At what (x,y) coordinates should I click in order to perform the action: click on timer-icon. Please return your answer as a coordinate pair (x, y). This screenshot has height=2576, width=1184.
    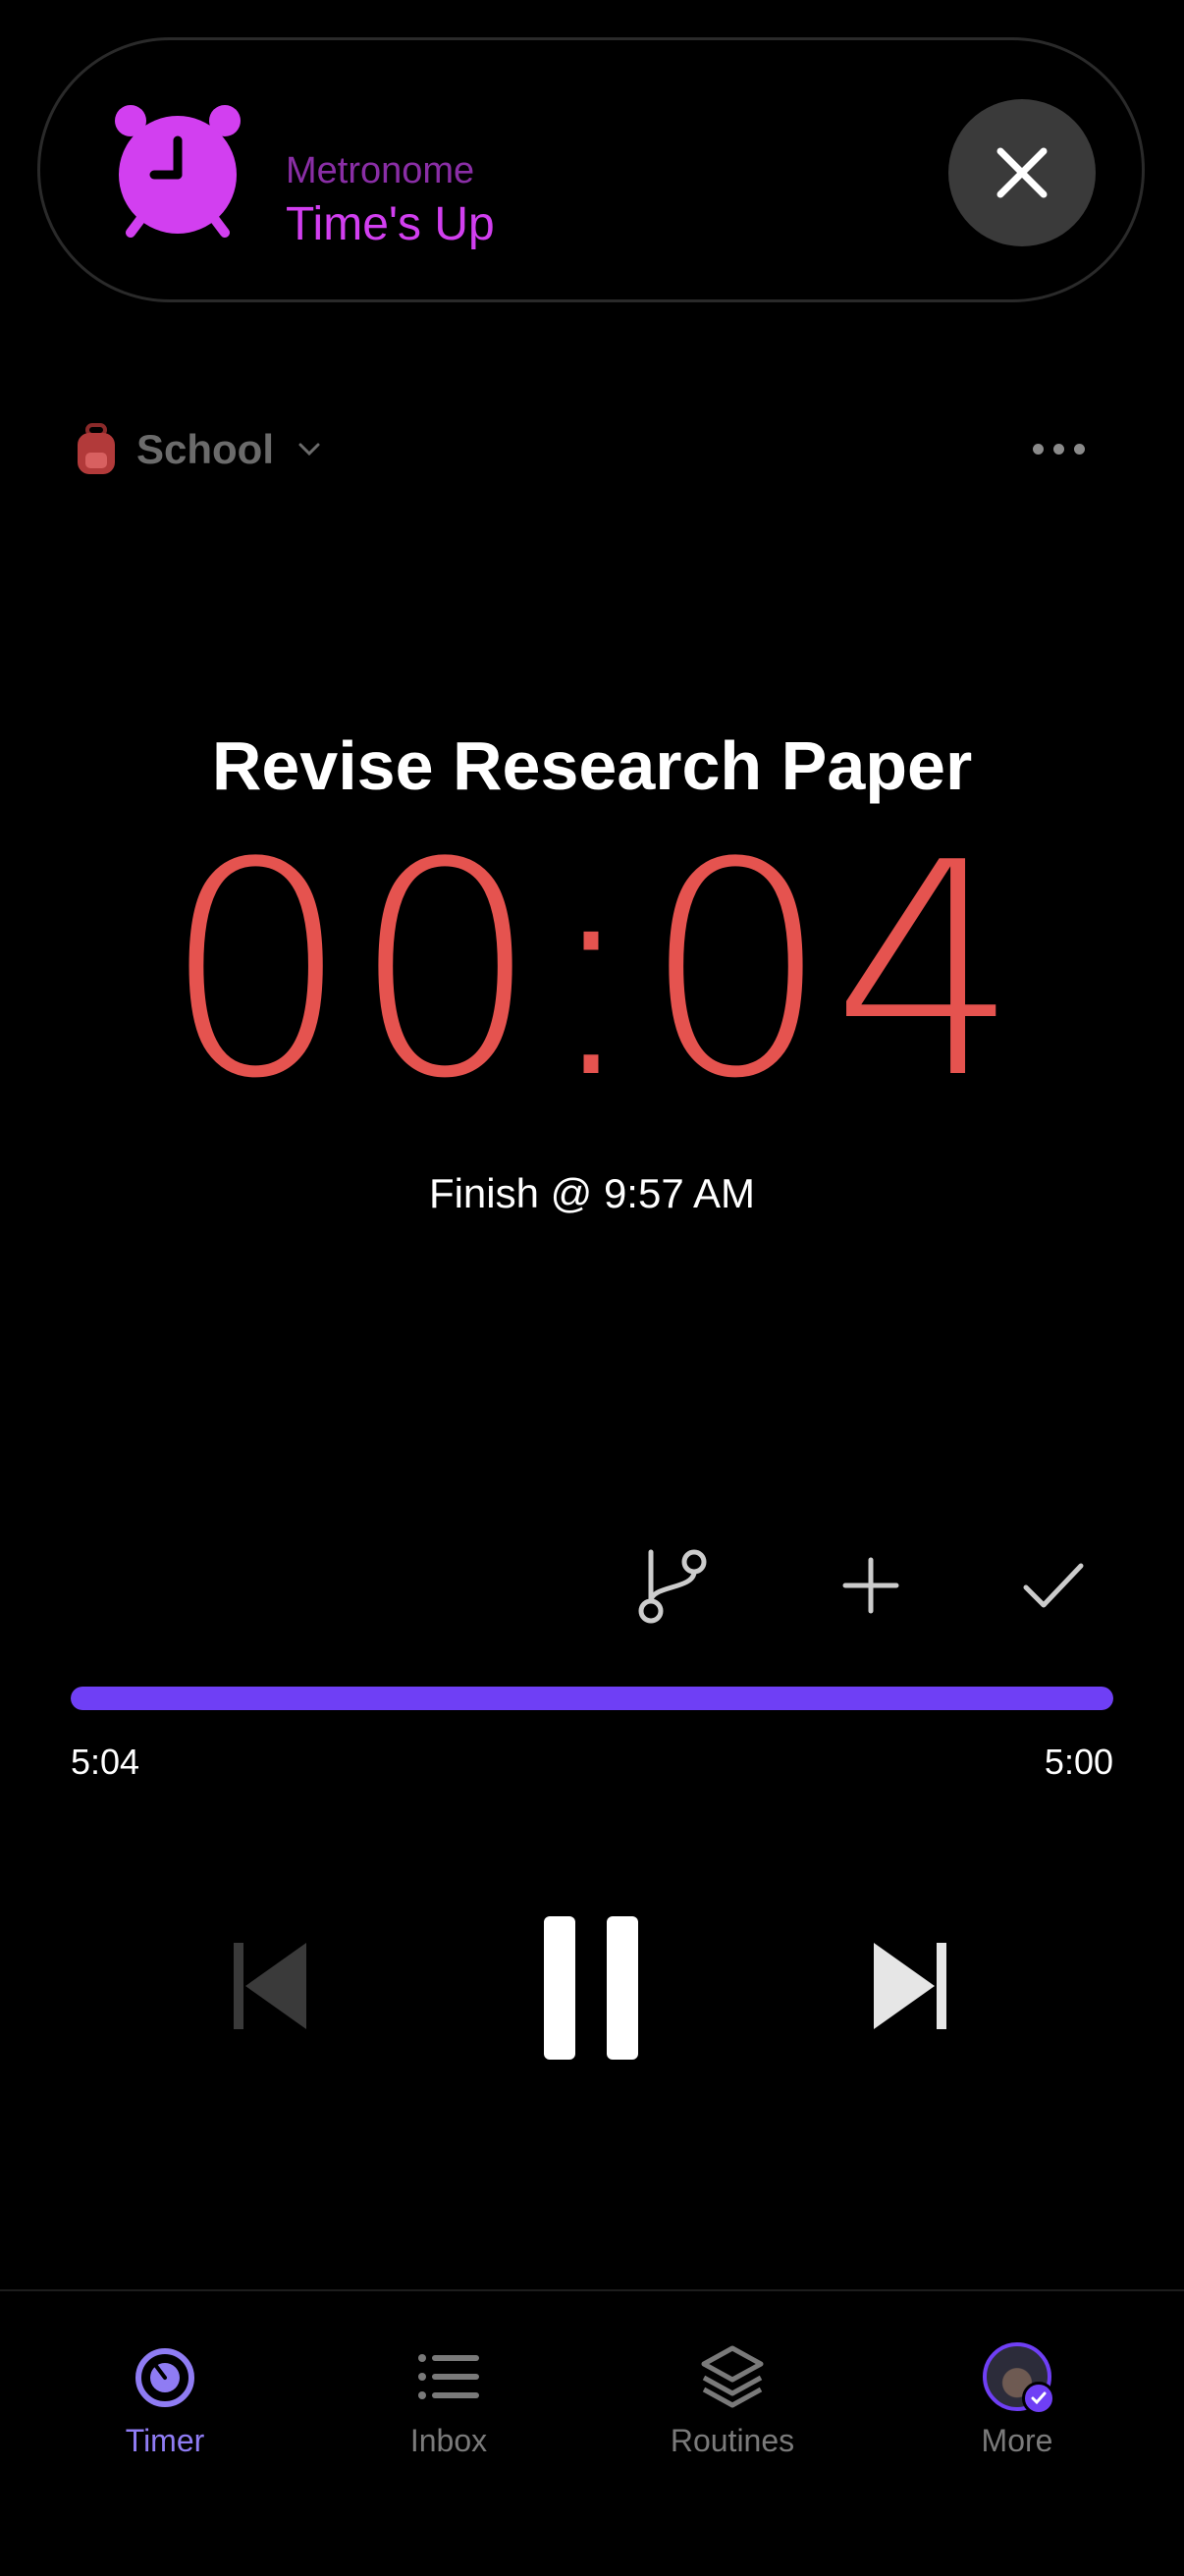
    Looking at the image, I should click on (164, 2377).